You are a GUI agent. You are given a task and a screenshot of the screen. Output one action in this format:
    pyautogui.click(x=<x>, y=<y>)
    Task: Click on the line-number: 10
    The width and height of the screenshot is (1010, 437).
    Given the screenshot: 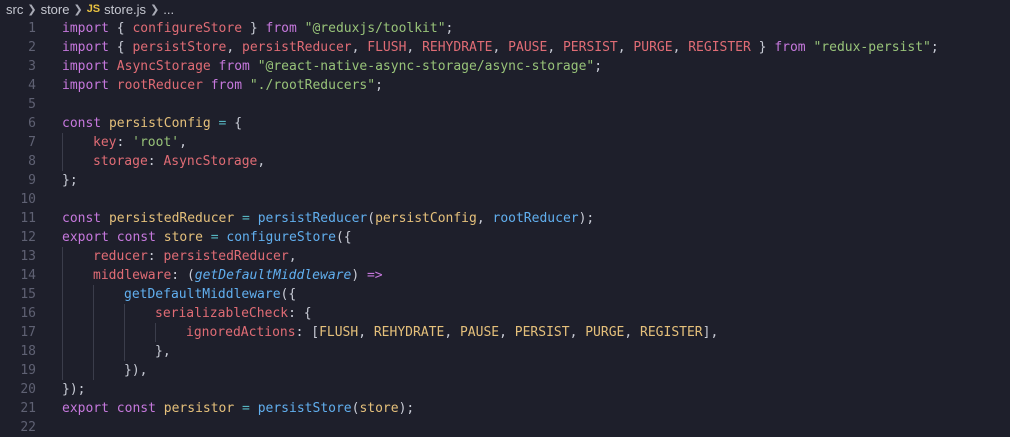 What is the action you would take?
    pyautogui.click(x=28, y=199)
    